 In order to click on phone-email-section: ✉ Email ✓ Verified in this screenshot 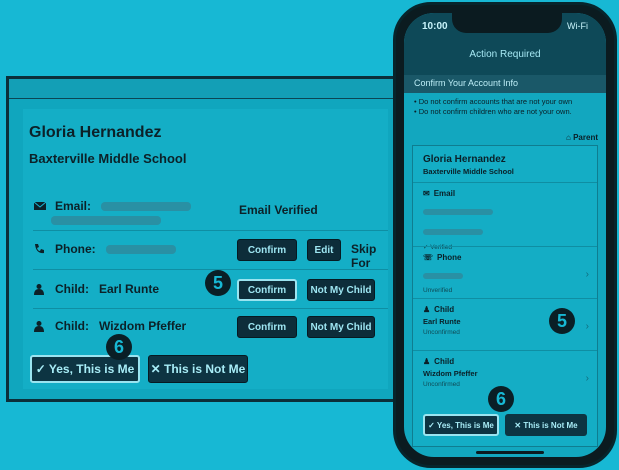, I will do `click(505, 216)`.